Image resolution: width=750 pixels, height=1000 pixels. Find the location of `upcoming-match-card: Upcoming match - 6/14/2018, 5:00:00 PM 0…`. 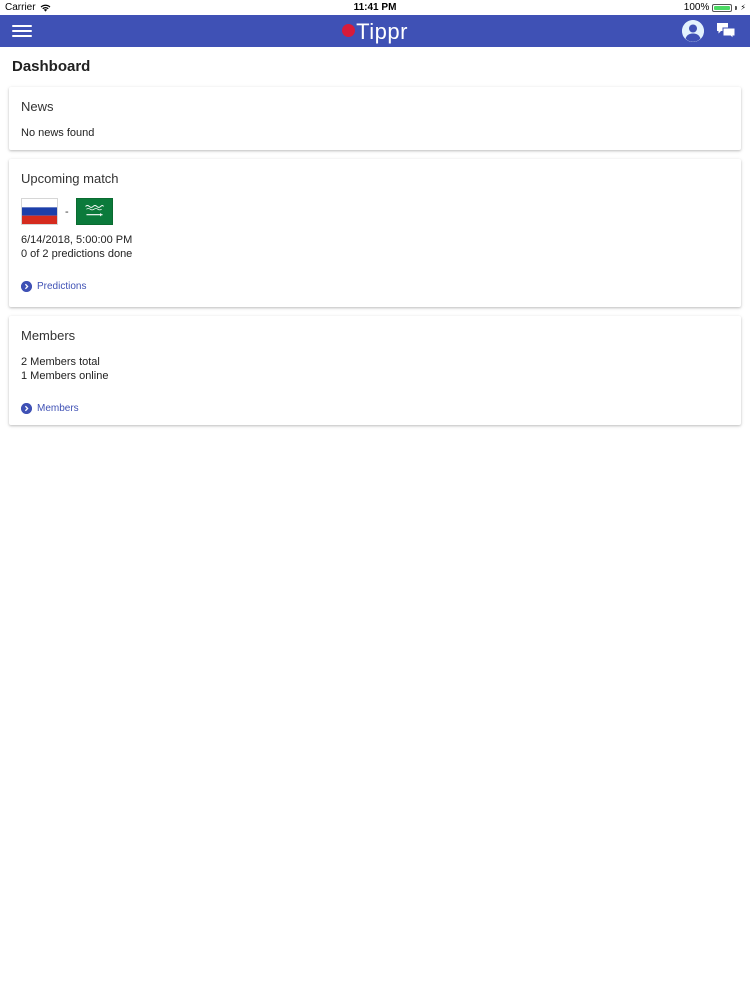

upcoming-match-card: Upcoming match - 6/14/2018, 5:00:00 PM 0… is located at coordinates (375, 233).